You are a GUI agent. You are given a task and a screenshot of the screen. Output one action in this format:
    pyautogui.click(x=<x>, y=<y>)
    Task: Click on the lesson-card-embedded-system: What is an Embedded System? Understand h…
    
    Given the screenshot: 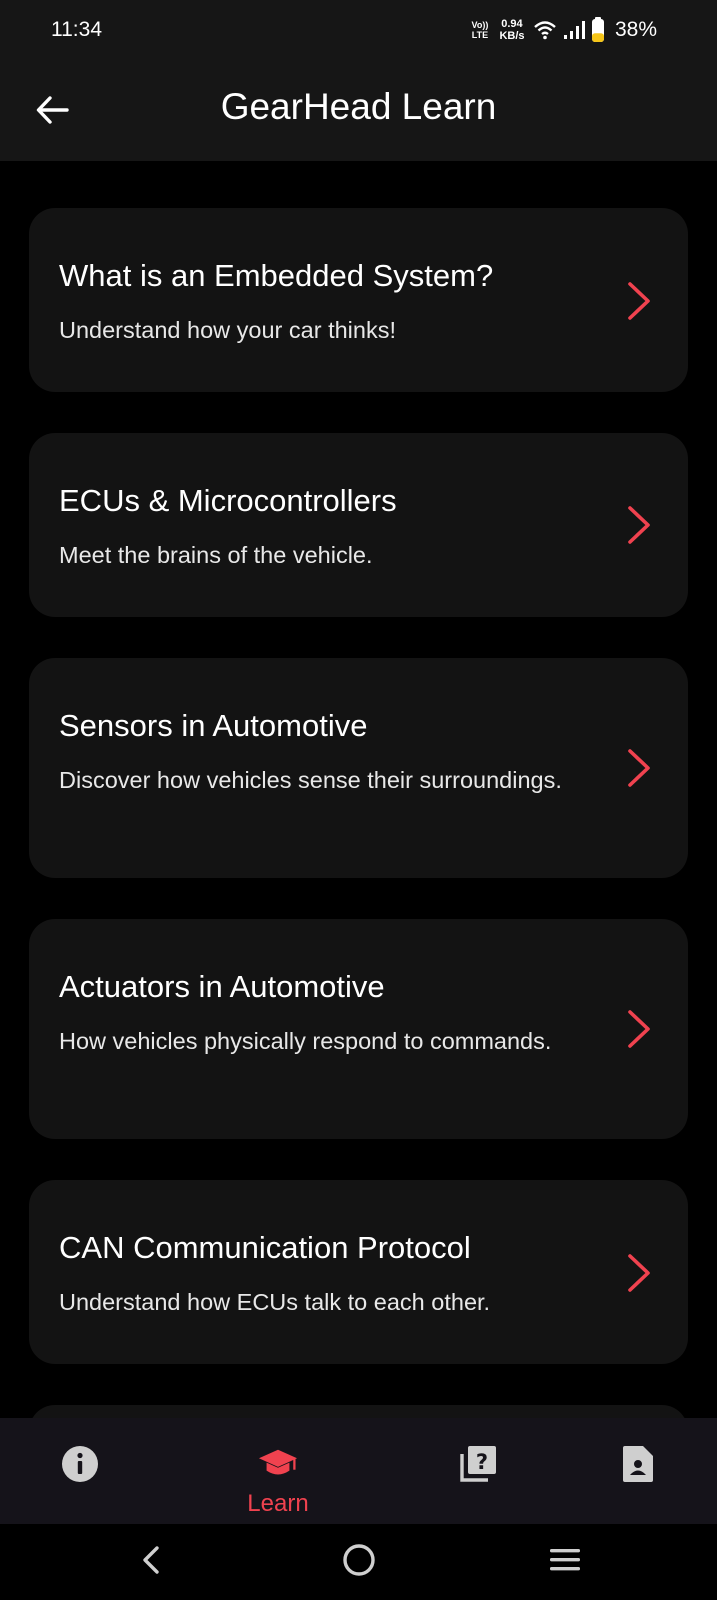 What is the action you would take?
    pyautogui.click(x=358, y=300)
    